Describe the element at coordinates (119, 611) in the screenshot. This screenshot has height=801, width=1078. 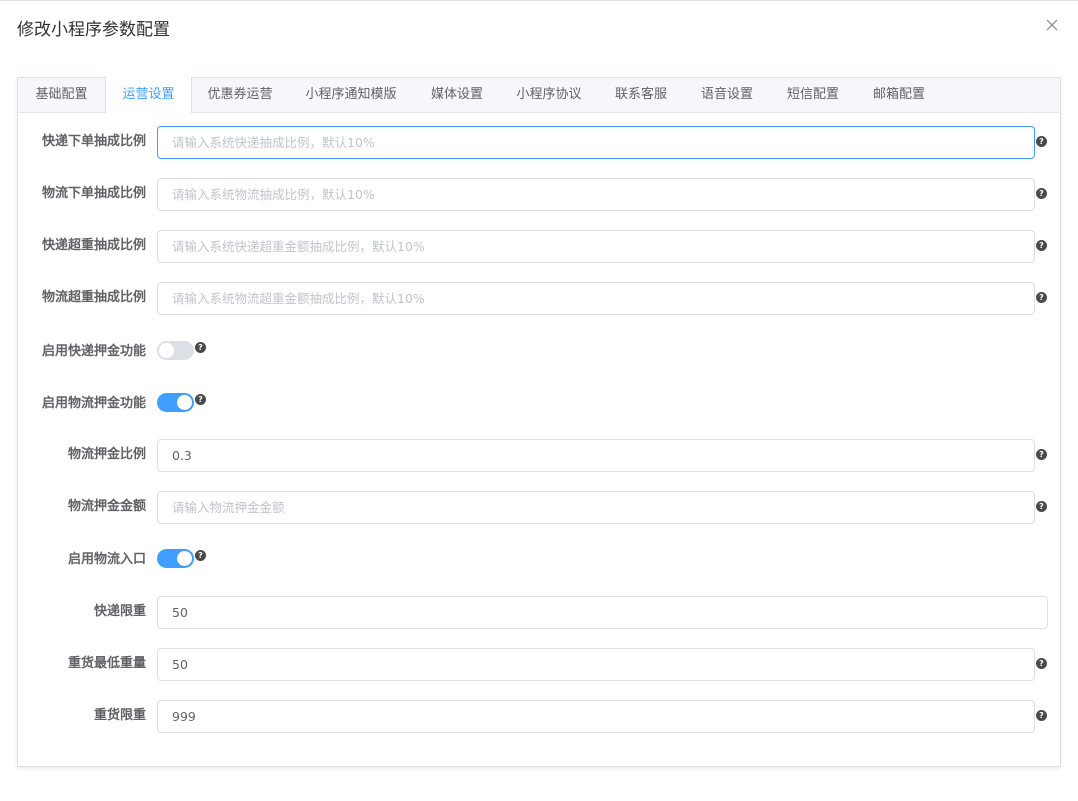
I see `label-express-weight-limit: 快递限重` at that location.